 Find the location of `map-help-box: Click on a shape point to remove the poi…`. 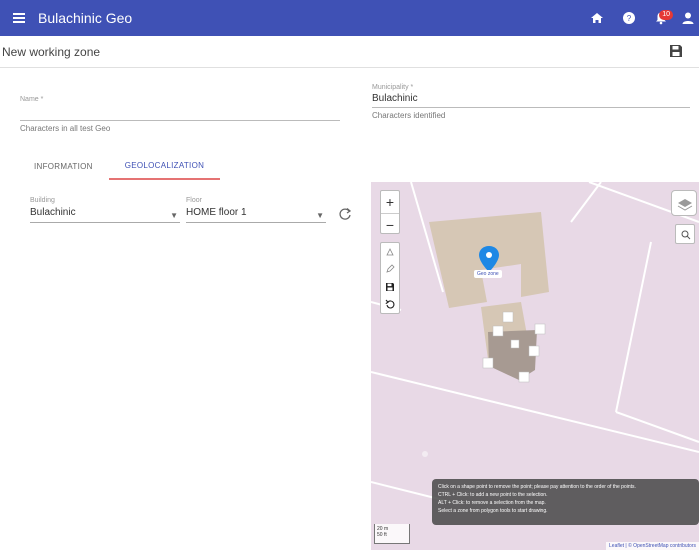

map-help-box: Click on a shape point to remove the poi… is located at coordinates (565, 502).